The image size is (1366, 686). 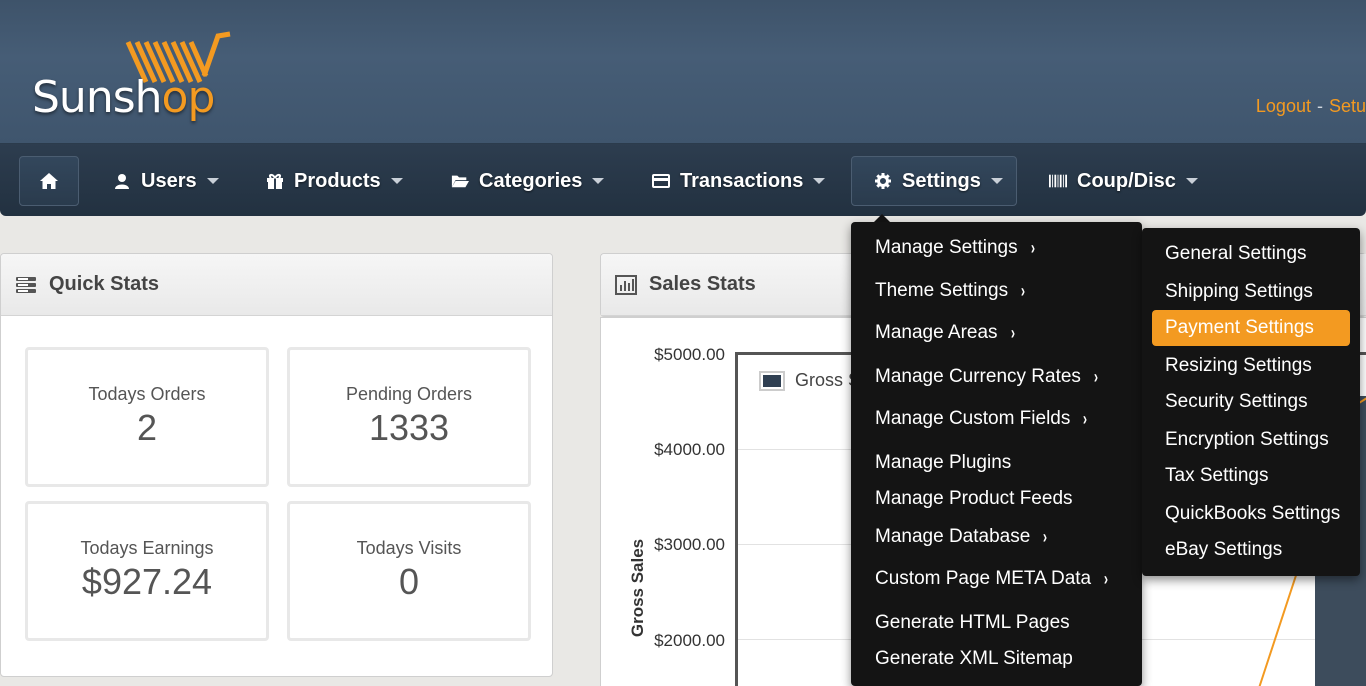 I want to click on stat-todays-orders: Todays Orders 2, so click(x=147, y=417).